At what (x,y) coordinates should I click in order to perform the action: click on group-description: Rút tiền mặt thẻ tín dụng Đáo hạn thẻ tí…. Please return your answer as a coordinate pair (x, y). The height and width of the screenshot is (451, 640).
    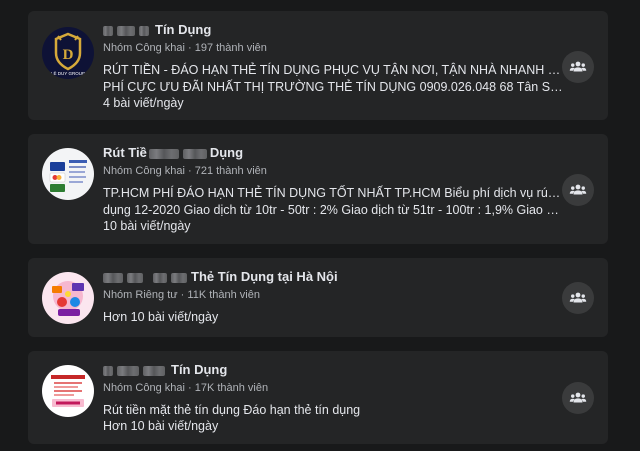
    Looking at the image, I should click on (232, 410).